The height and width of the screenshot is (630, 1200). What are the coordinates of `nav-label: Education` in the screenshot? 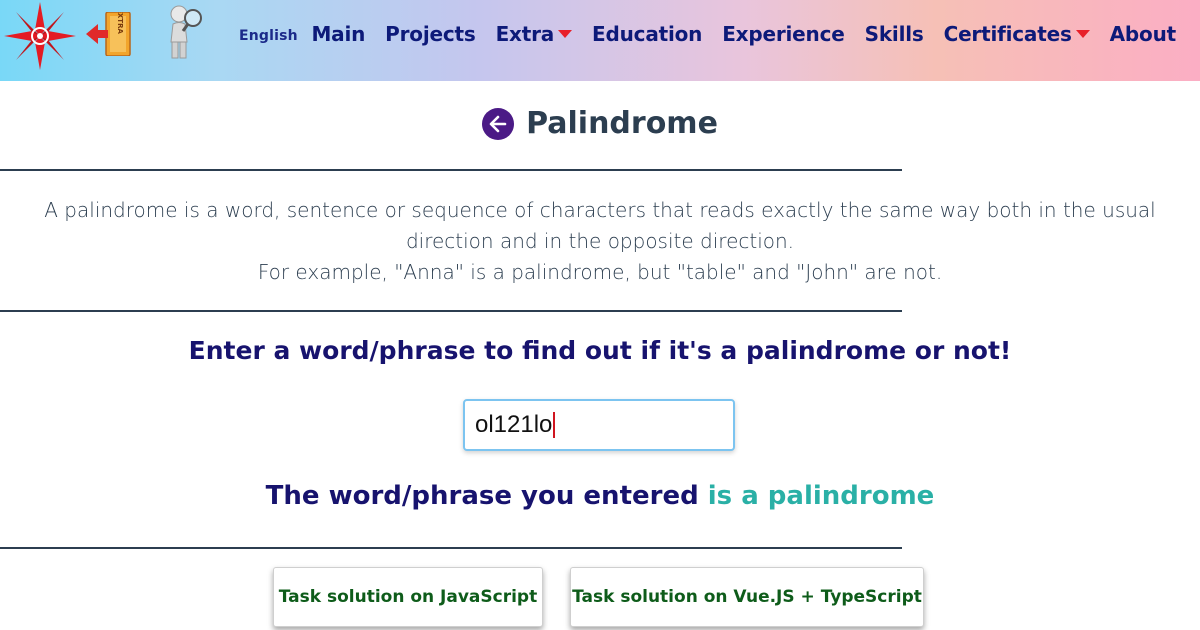 It's located at (647, 34).